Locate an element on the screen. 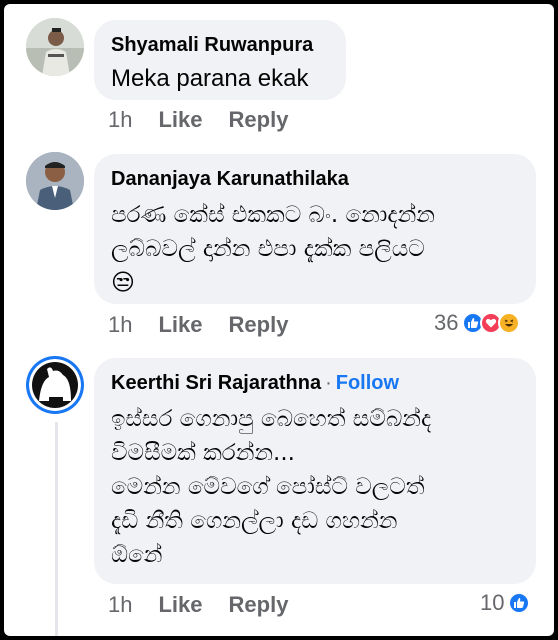 The image size is (558, 640). reaction-summary: 36 is located at coordinates (477, 323).